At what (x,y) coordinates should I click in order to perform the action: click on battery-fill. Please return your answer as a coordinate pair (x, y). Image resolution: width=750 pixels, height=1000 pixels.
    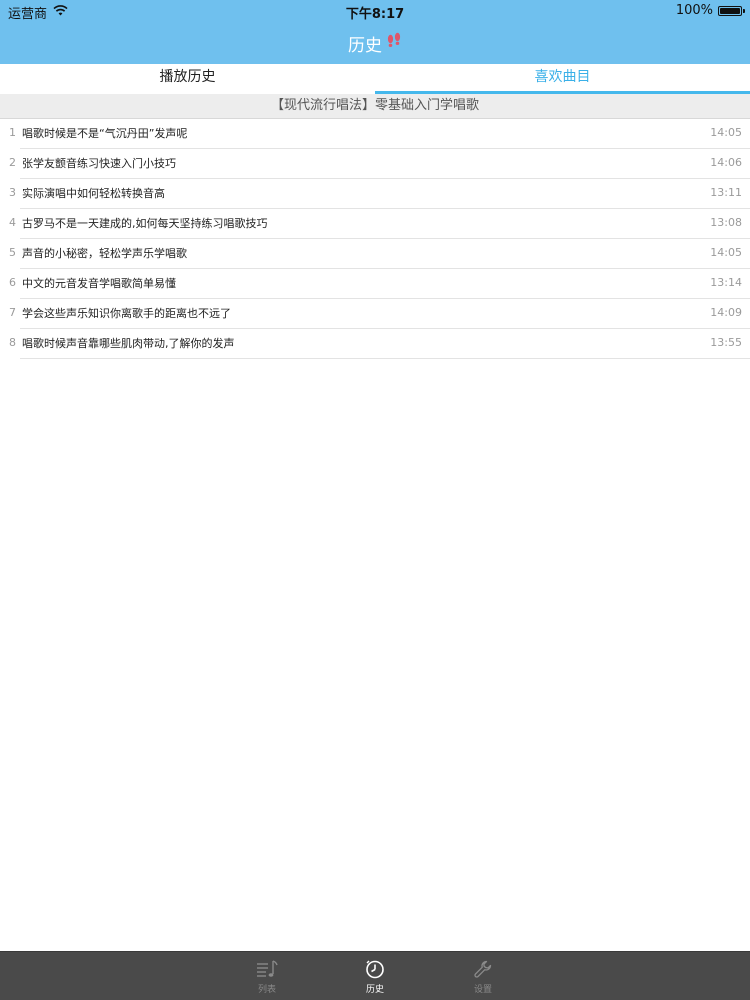
    Looking at the image, I should click on (730, 10).